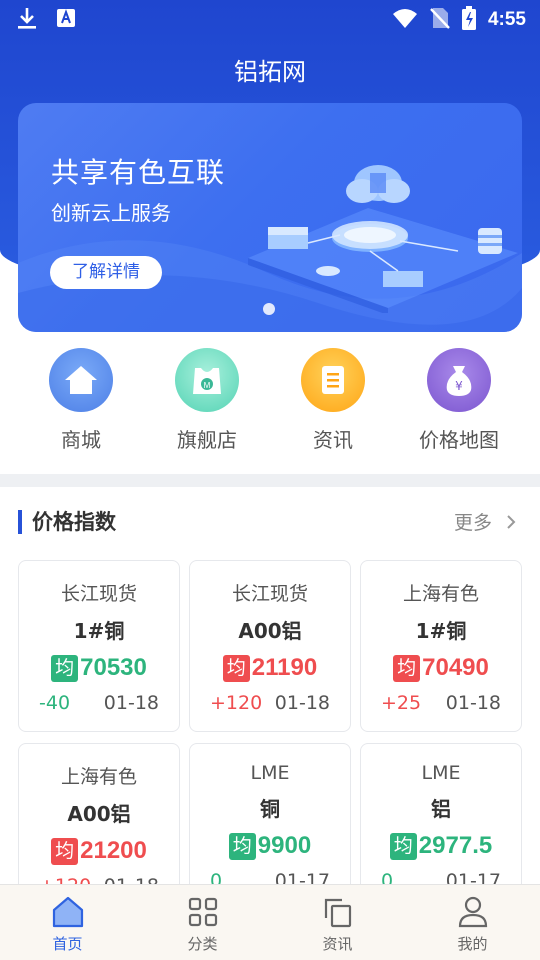  I want to click on card-price-row: 均 9900, so click(270, 846).